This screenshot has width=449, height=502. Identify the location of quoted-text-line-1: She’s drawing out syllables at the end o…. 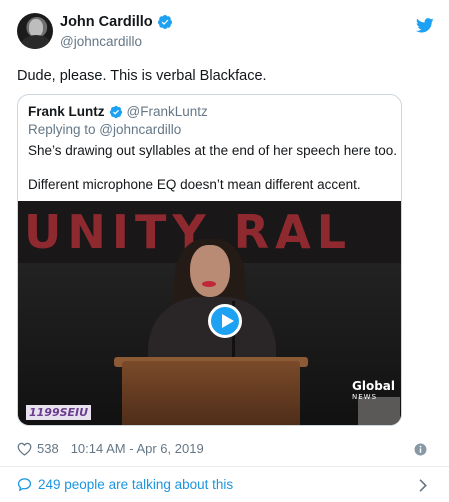
(212, 150).